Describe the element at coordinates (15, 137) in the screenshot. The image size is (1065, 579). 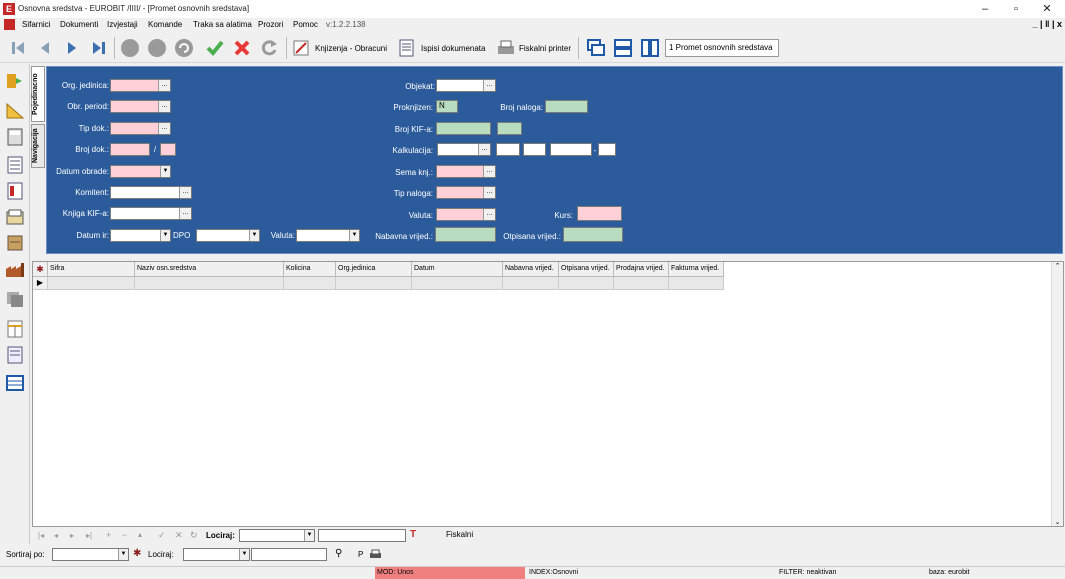
I see `calculator-icon` at that location.